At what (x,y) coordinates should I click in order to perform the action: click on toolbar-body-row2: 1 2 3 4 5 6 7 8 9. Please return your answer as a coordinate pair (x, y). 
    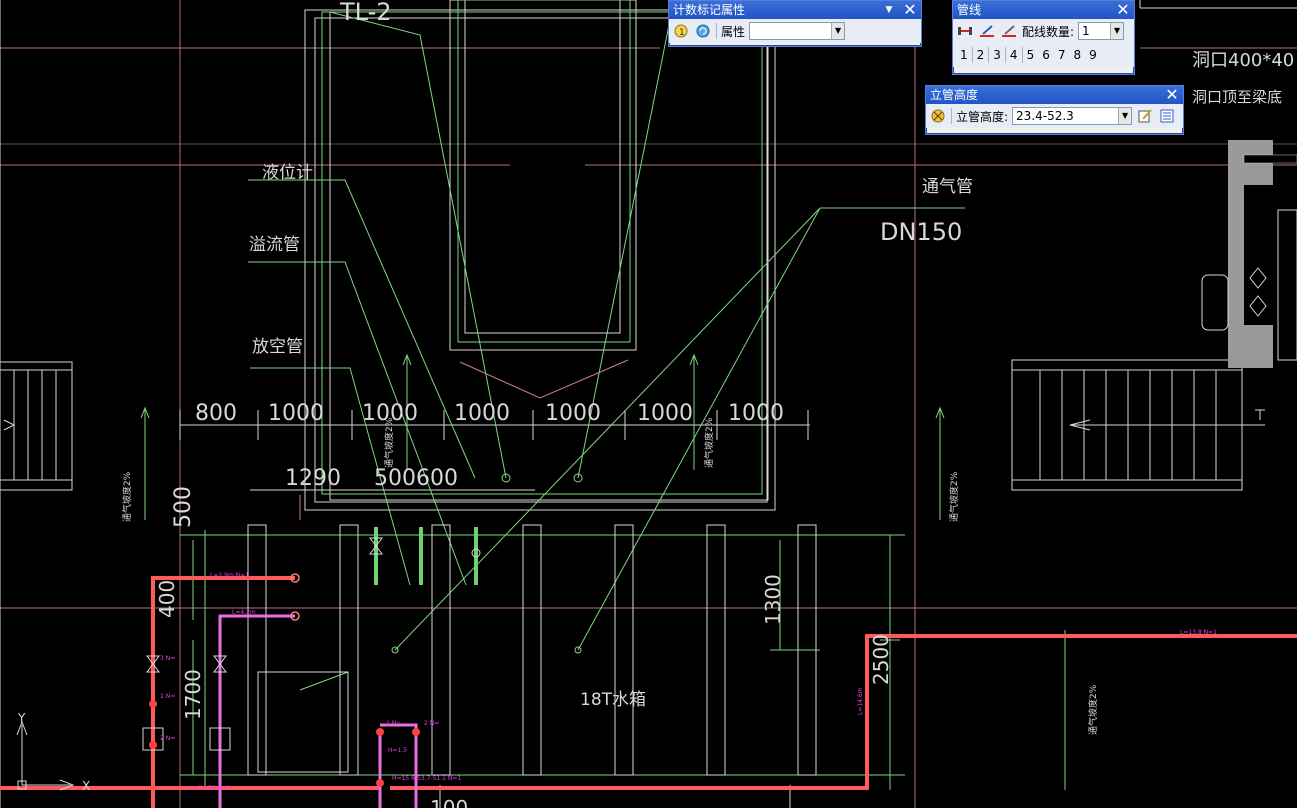
    Looking at the image, I should click on (1043, 55).